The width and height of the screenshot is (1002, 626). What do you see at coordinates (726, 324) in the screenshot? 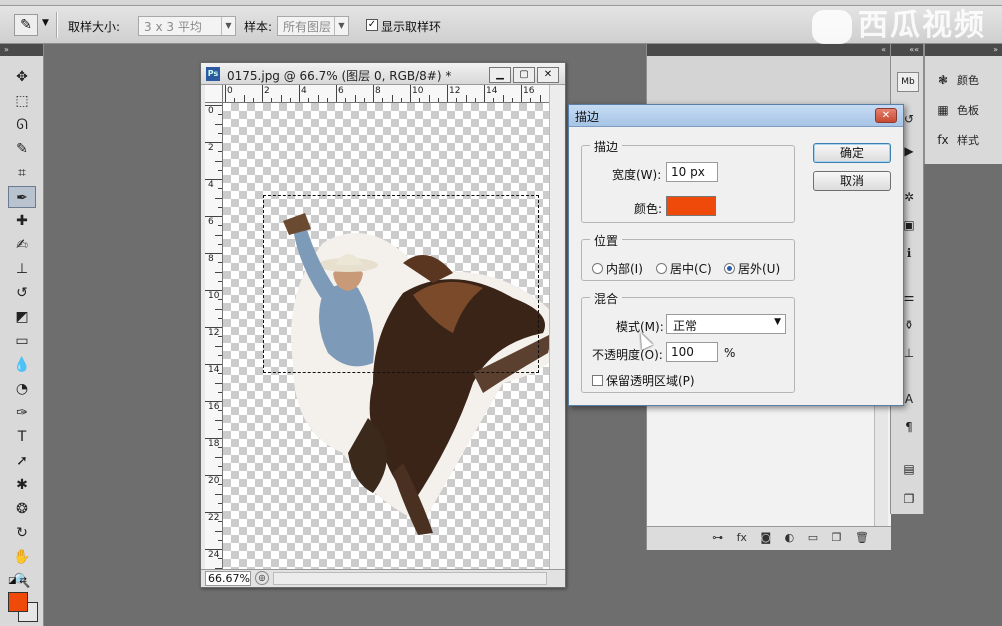
I see `mode-select: 正常 ▼` at bounding box center [726, 324].